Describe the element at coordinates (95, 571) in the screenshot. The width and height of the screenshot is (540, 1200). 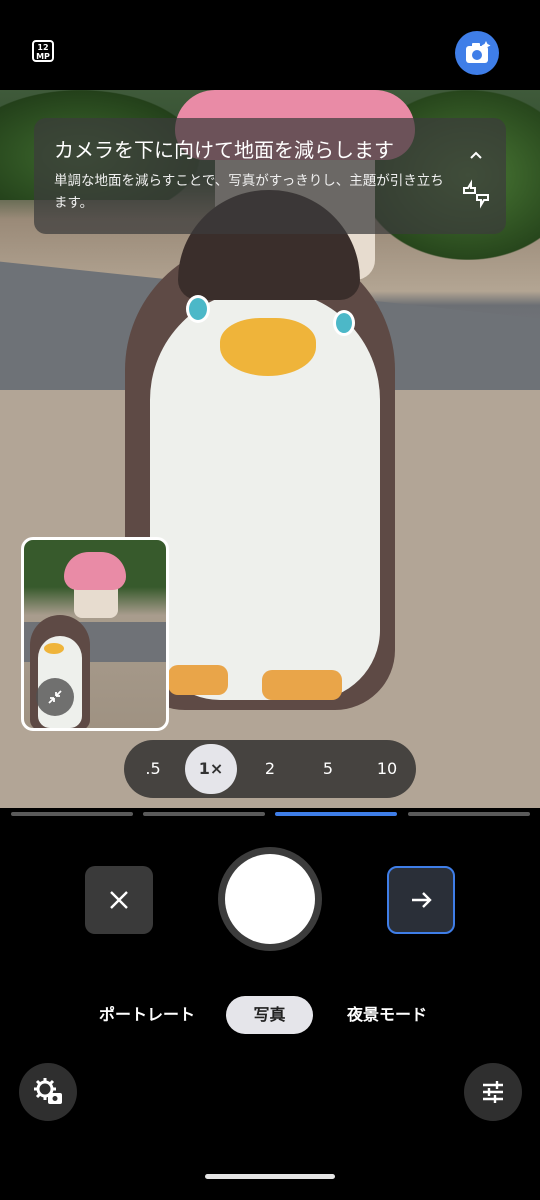
I see `preview-mushroom-cap` at that location.